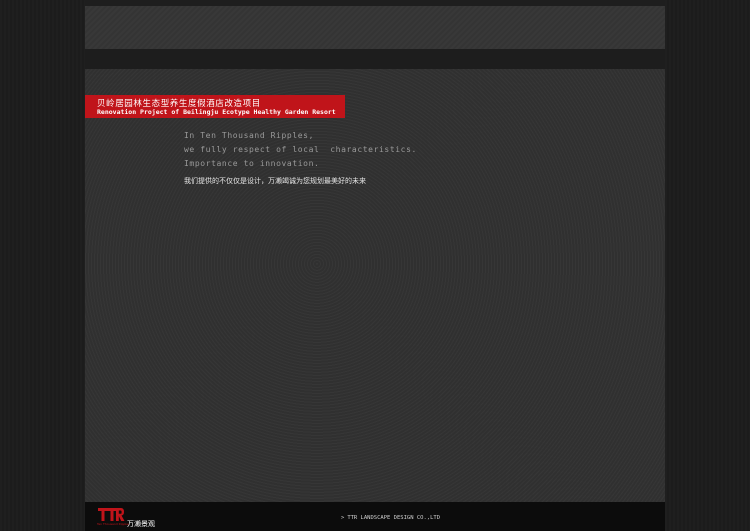 Image resolution: width=750 pixels, height=531 pixels. I want to click on company-name-text: TTR LANDSCAPE DESIGN CO.,LTD, so click(394, 518).